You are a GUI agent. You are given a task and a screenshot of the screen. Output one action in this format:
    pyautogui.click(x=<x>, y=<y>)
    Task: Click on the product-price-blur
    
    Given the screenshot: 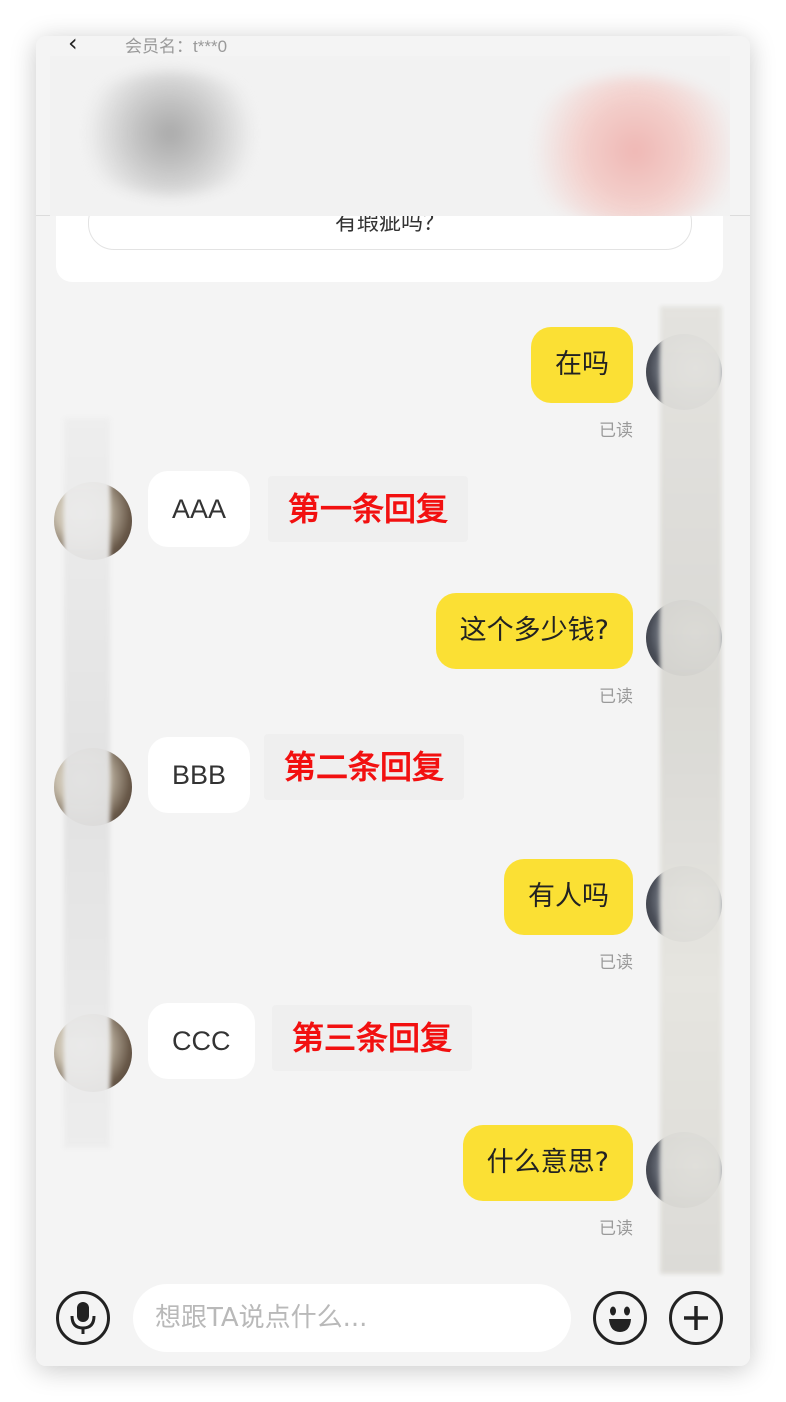 What is the action you would take?
    pyautogui.click(x=625, y=146)
    